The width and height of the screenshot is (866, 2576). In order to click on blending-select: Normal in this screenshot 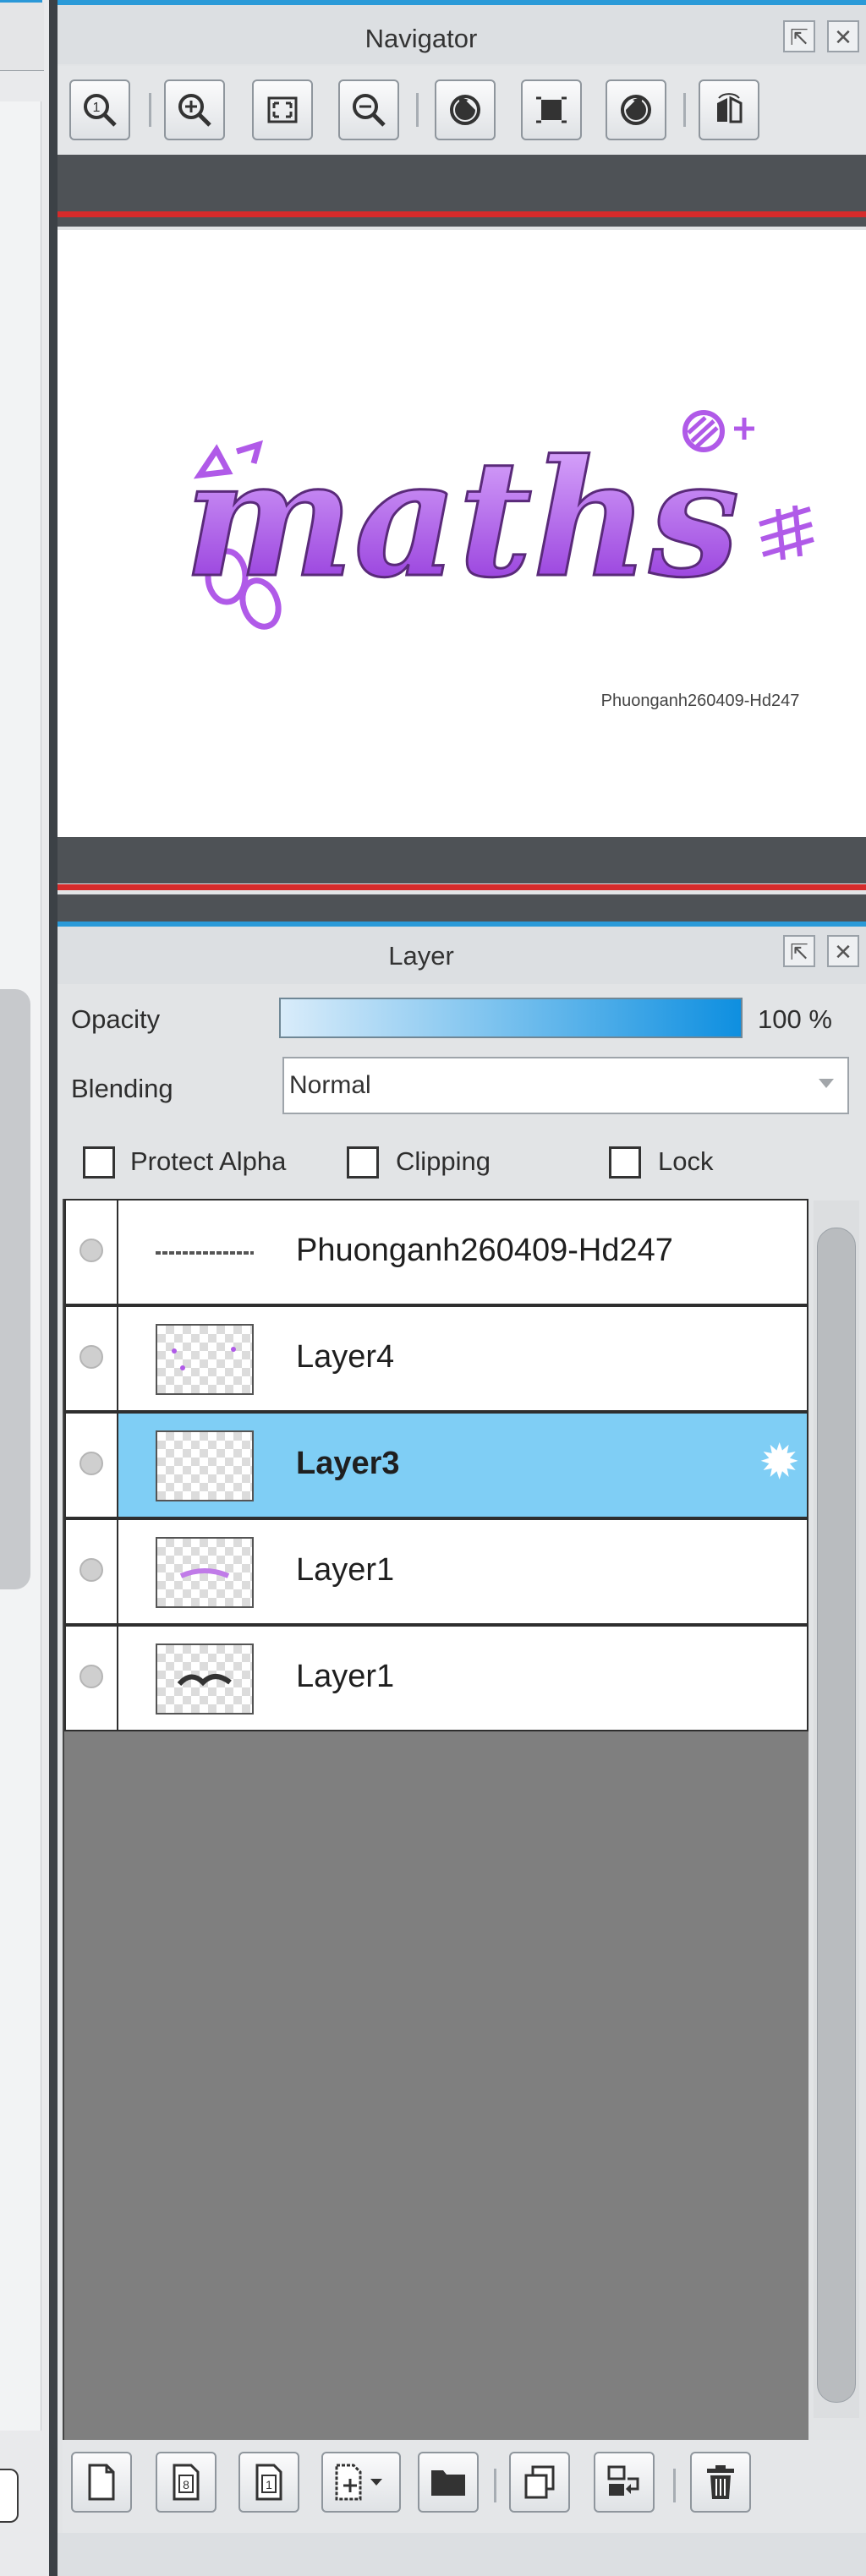, I will do `click(565, 1085)`.